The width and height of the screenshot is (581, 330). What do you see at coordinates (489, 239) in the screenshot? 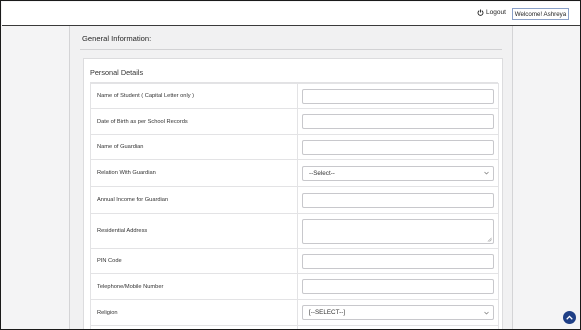
I see `resize-handle-icon` at bounding box center [489, 239].